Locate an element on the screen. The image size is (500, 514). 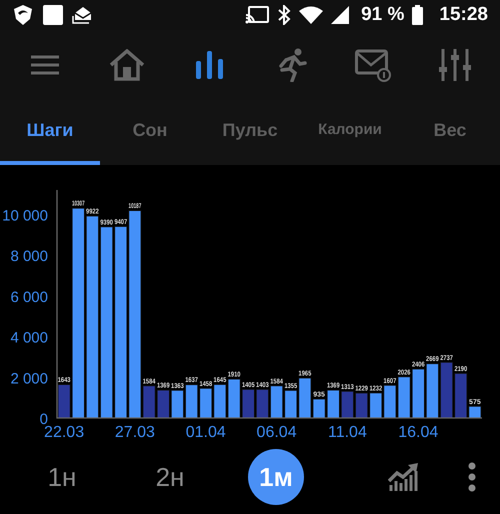
app-icon is located at coordinates (23, 15).